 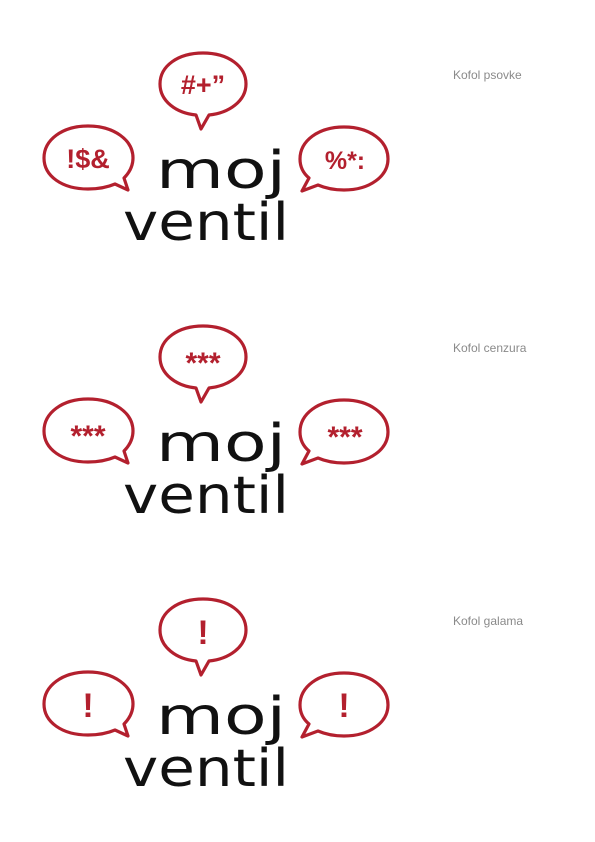 I want to click on speech-bubble-right: %*:, so click(x=344, y=159).